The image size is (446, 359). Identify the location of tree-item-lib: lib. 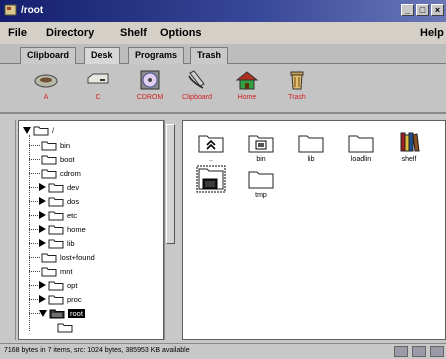
(57, 243).